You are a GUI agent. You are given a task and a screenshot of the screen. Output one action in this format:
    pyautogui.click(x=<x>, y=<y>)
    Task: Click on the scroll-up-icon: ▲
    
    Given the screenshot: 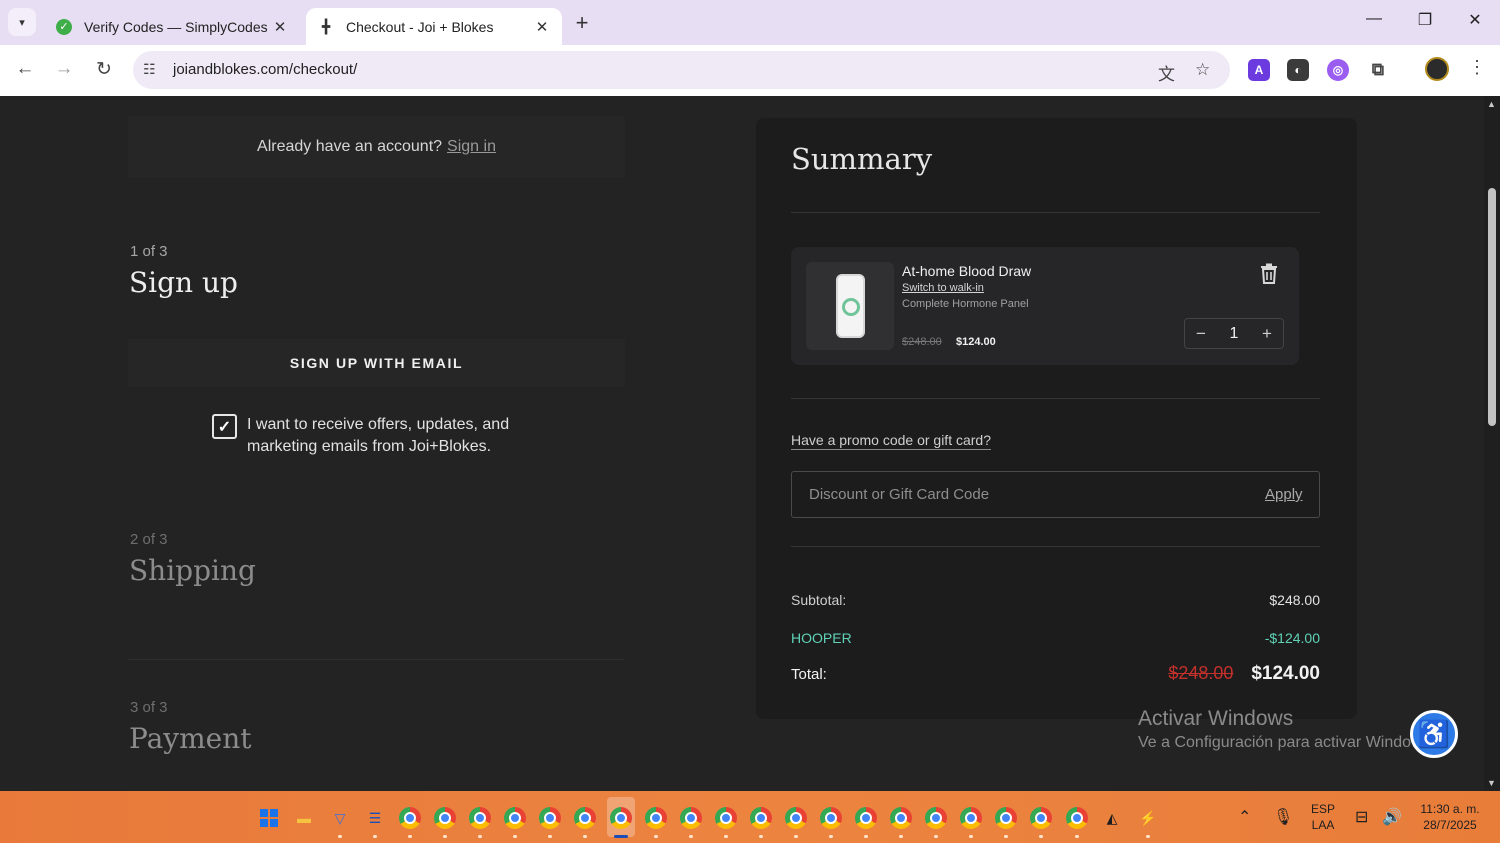 What is the action you would take?
    pyautogui.click(x=1491, y=104)
    